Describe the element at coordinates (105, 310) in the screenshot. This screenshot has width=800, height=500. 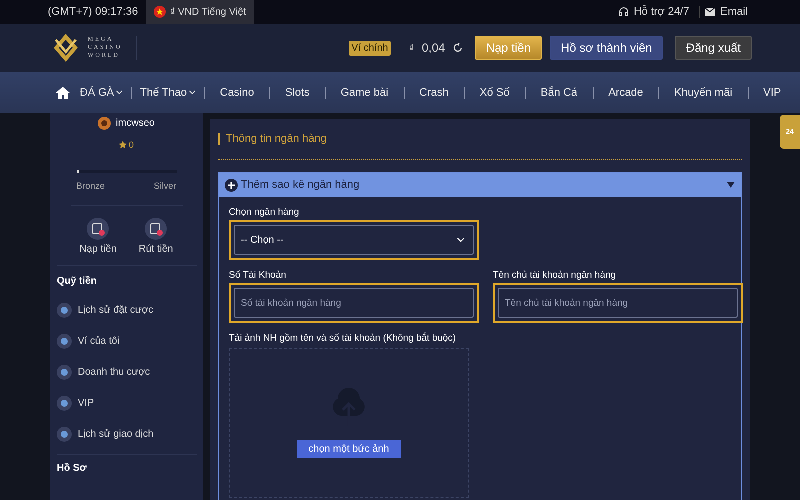
I see `menu-item: Lịch sử đặt cược` at that location.